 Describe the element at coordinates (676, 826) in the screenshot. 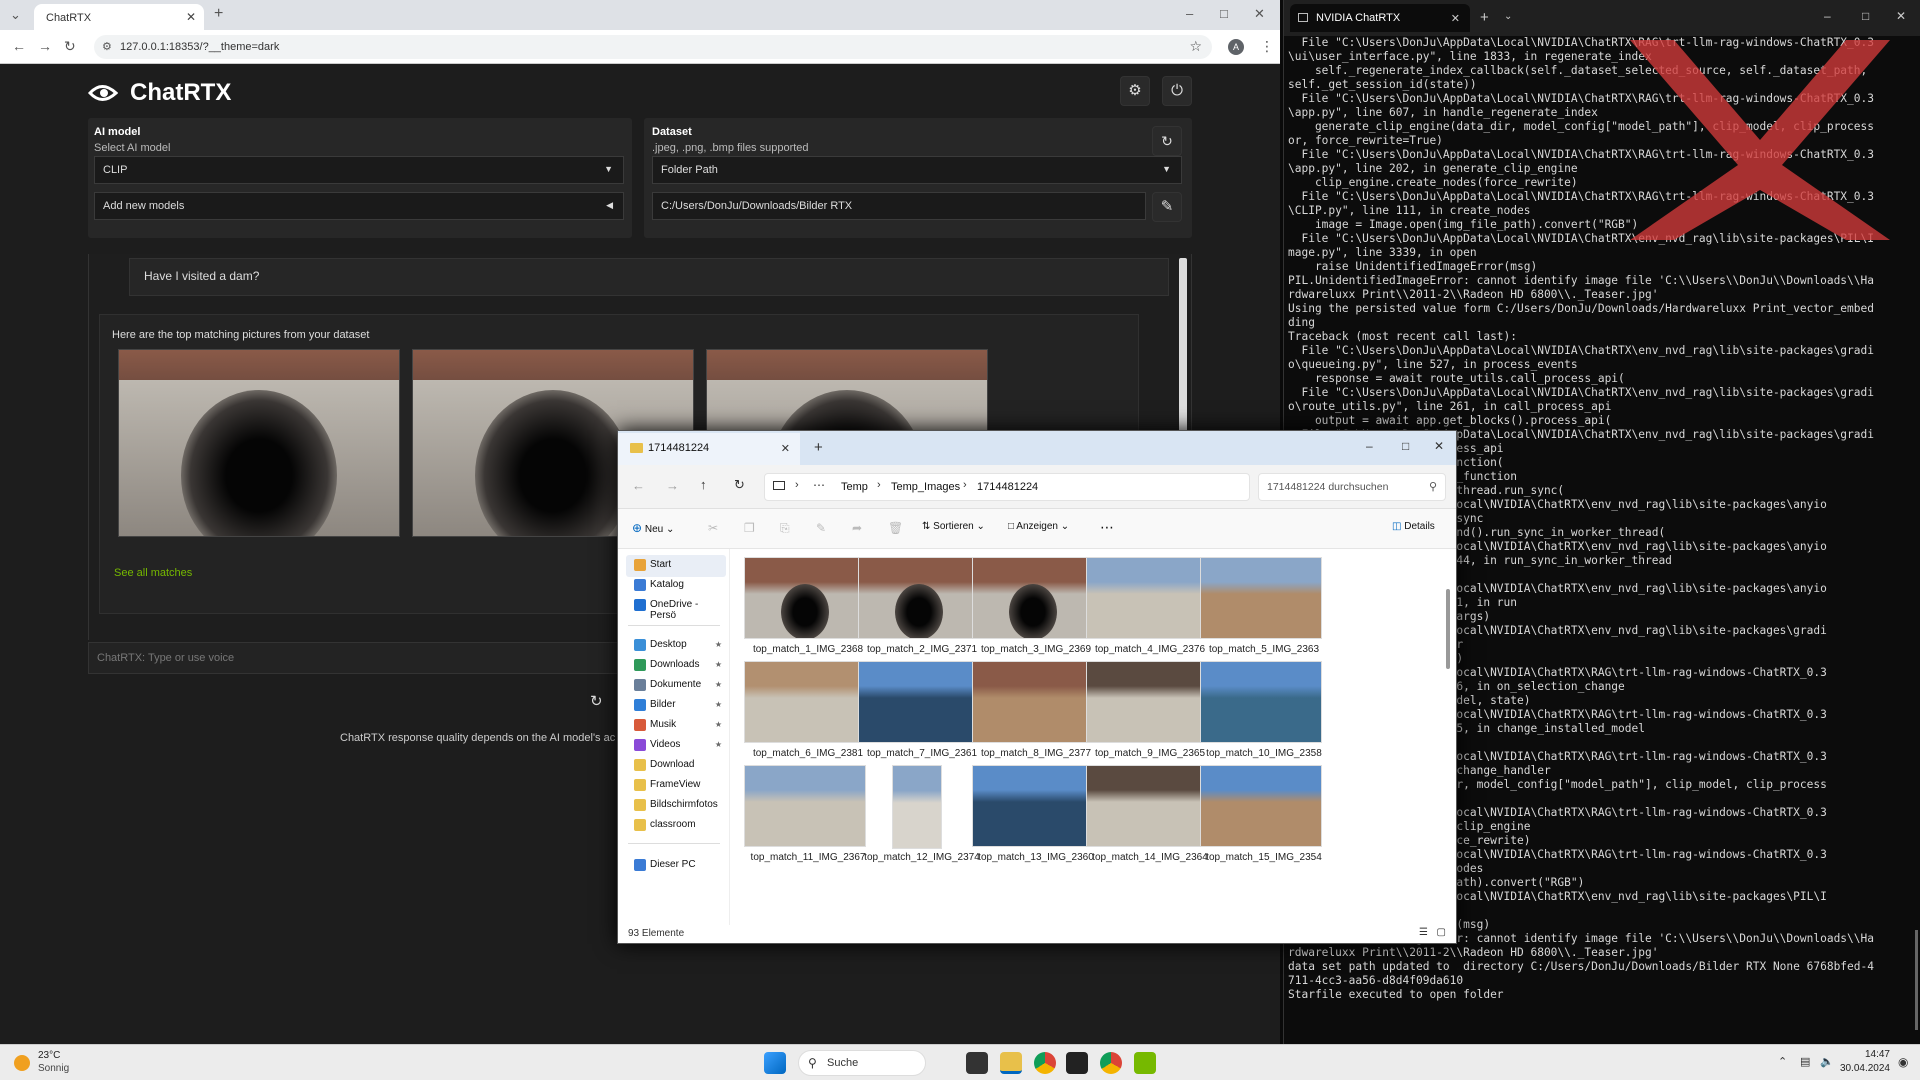

I see `nav-item-classroom: classroom` at that location.